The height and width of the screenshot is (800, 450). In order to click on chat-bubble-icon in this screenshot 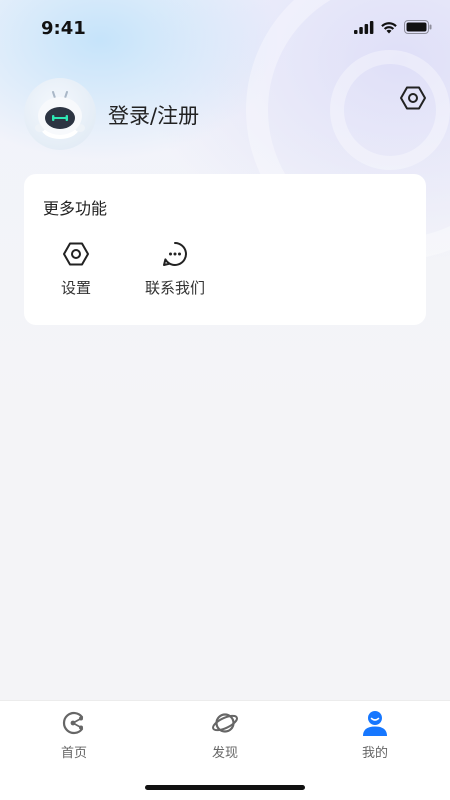, I will do `click(175, 254)`.